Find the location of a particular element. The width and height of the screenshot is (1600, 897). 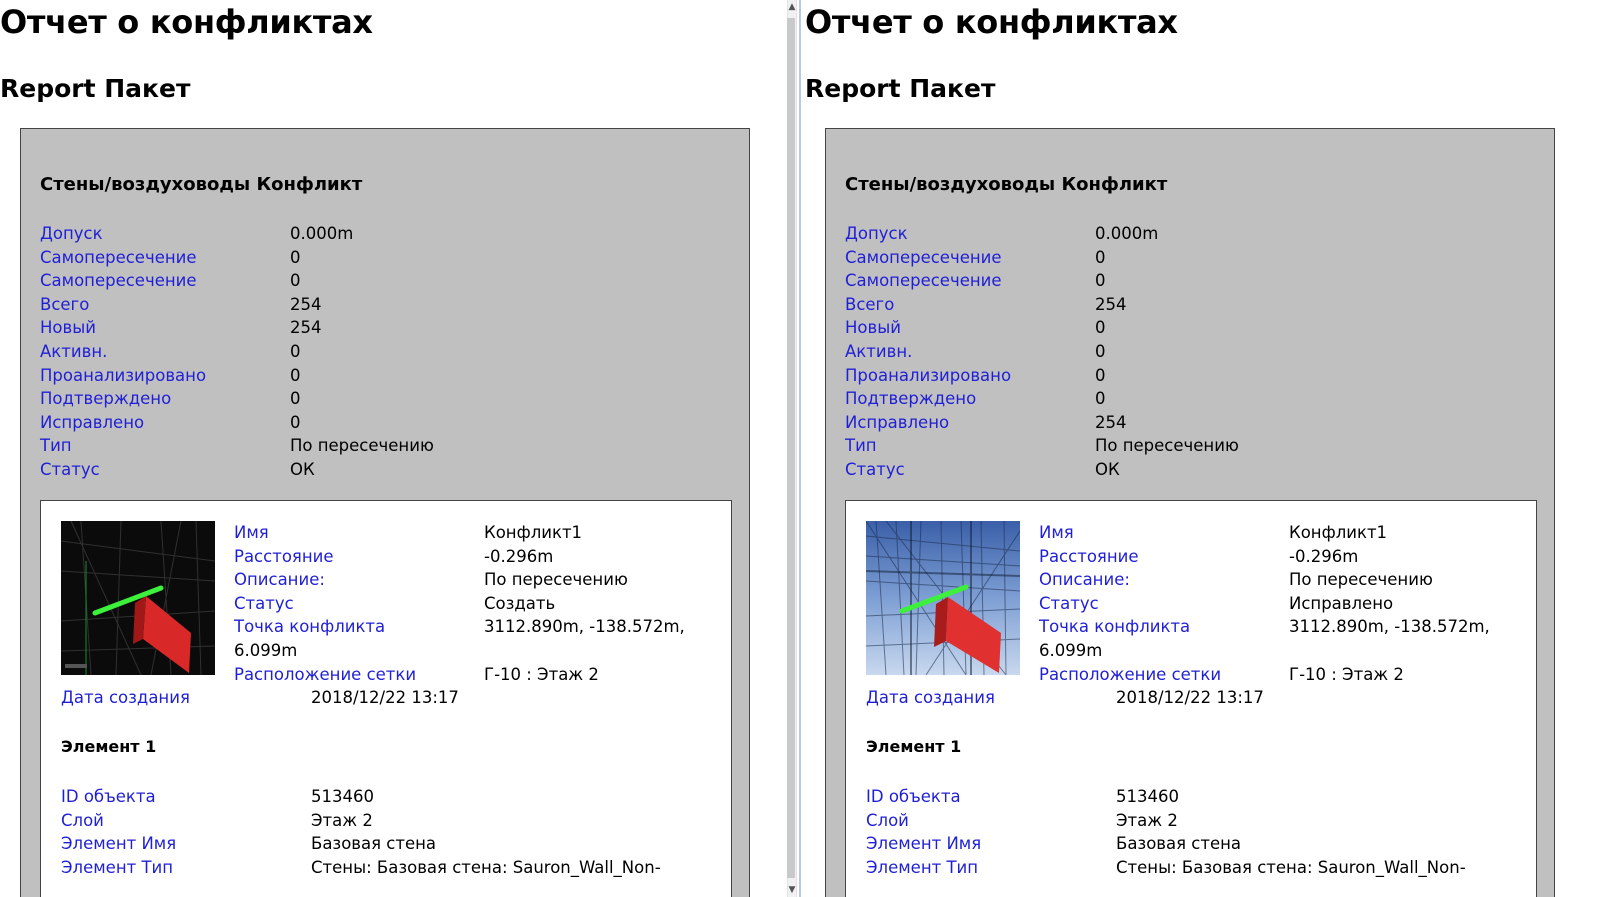

summary-label: Активн. is located at coordinates (879, 351).